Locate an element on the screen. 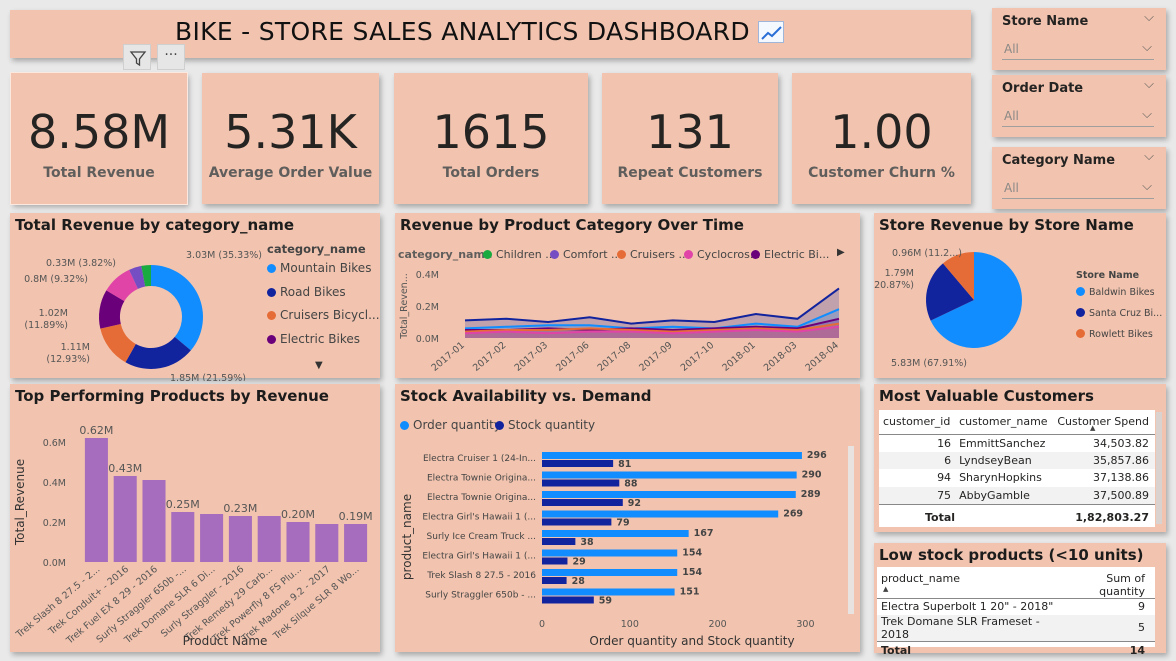 This screenshot has width=1176, height=661. sort-arrow-icon: ▲ is located at coordinates (1093, 428).